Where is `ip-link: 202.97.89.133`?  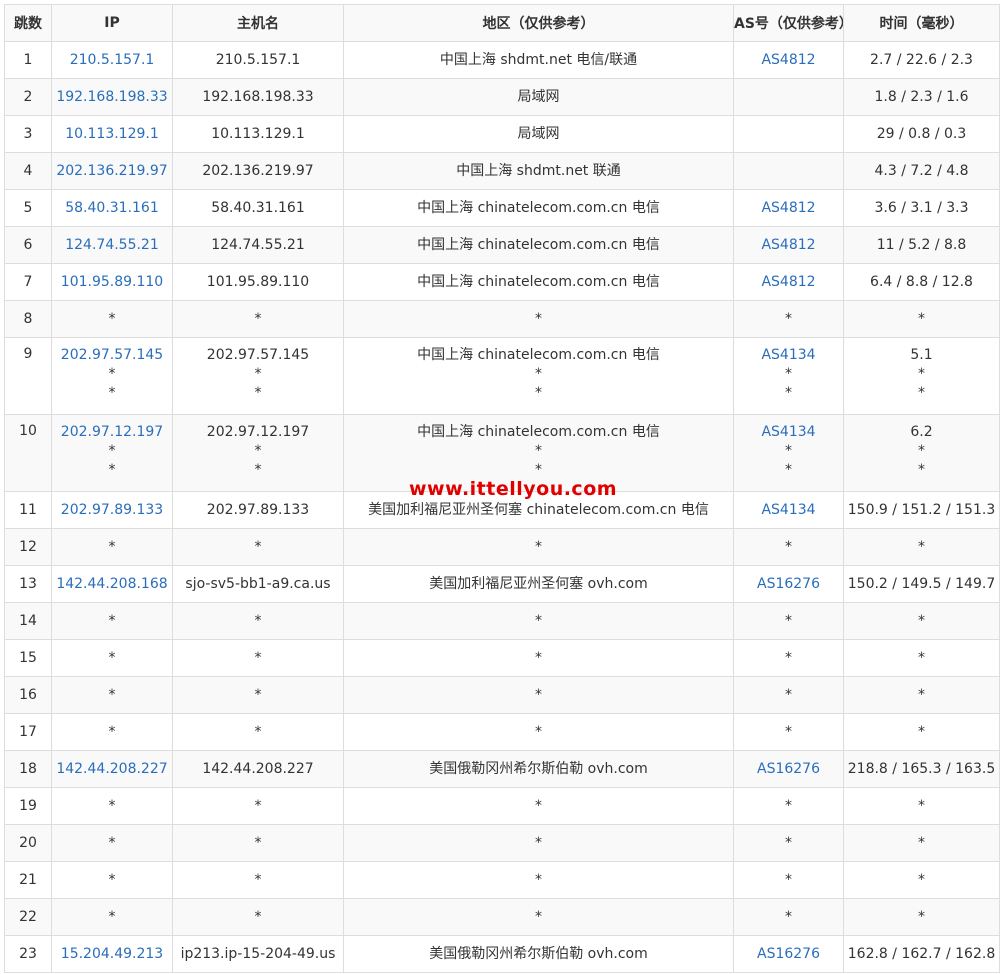 ip-link: 202.97.89.133 is located at coordinates (112, 510).